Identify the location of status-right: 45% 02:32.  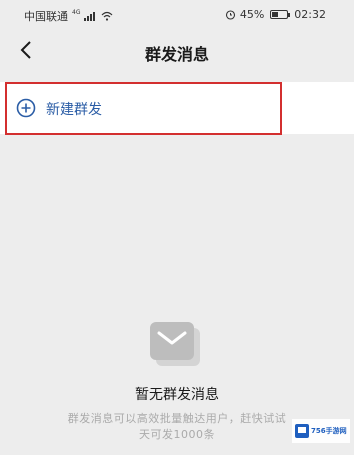
(275, 14).